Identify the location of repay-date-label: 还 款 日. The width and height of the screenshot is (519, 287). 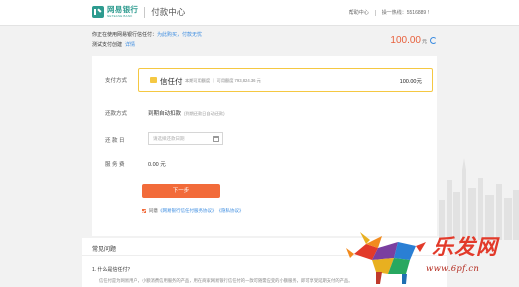
(115, 141).